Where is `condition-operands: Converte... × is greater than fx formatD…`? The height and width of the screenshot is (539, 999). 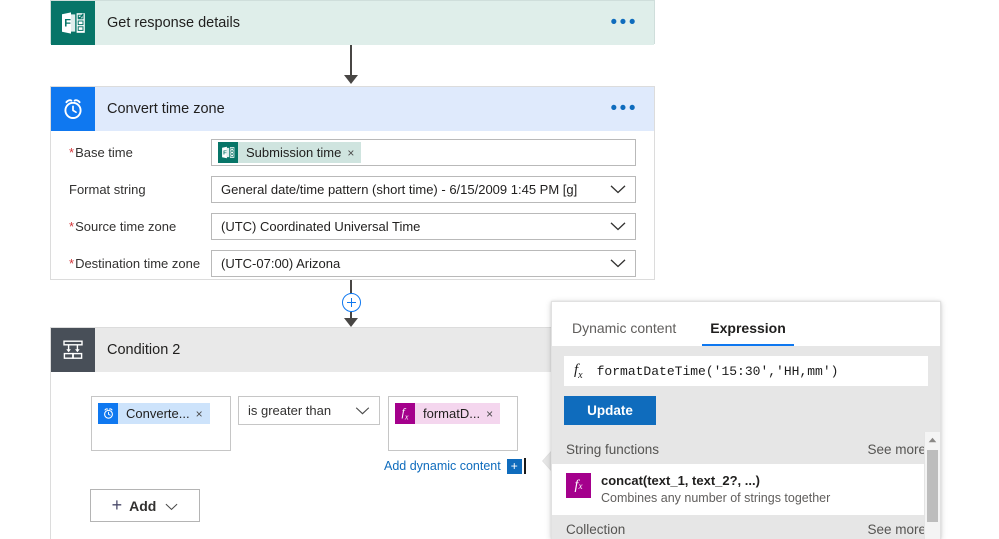 condition-operands: Converte... × is greater than fx formatD… is located at coordinates (350, 423).